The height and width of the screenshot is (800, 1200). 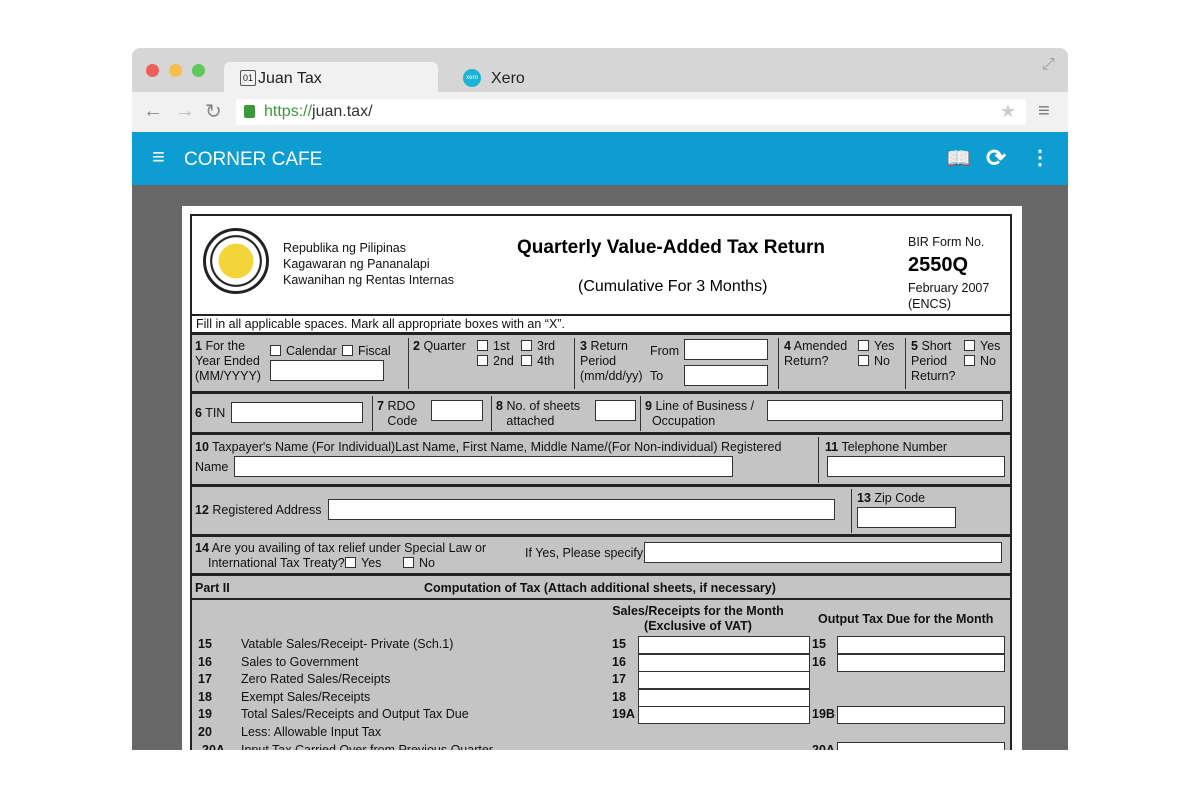 What do you see at coordinates (482, 360) in the screenshot?
I see `quarter-2nd-checkbox` at bounding box center [482, 360].